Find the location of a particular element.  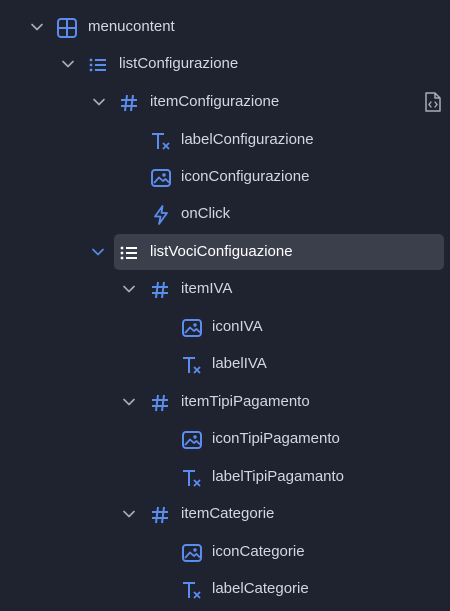

tree-node-onClick: onClick is located at coordinates (225, 214).